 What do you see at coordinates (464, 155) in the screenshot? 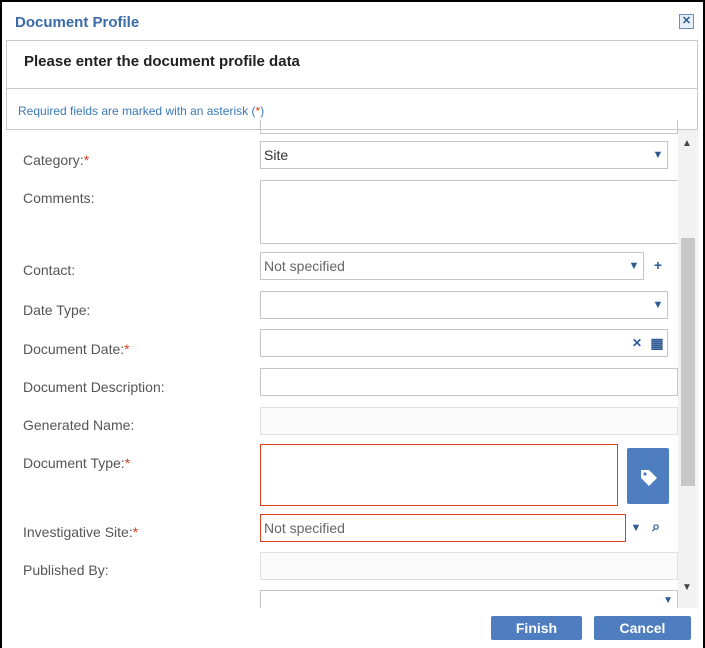
I see `category-select: Site ▼` at bounding box center [464, 155].